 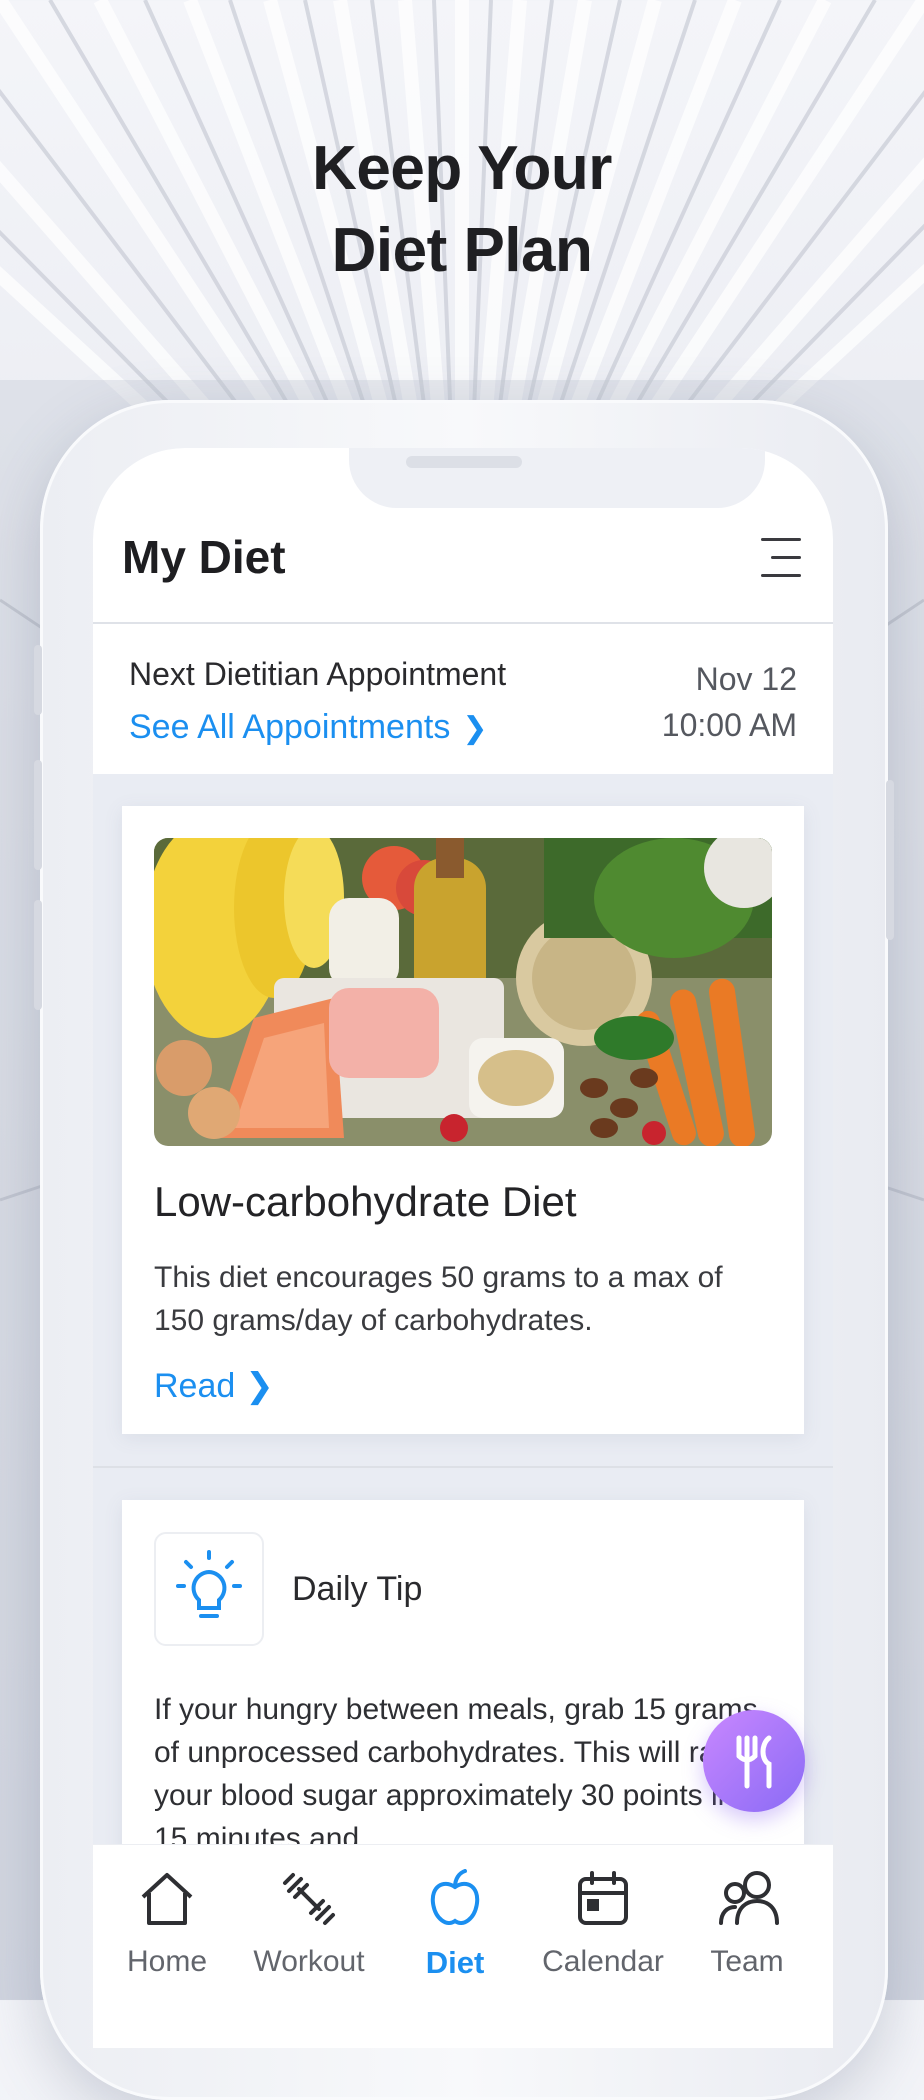 What do you see at coordinates (365, 1201) in the screenshot?
I see `diet-card-title: Low-carbohydrate Diet` at bounding box center [365, 1201].